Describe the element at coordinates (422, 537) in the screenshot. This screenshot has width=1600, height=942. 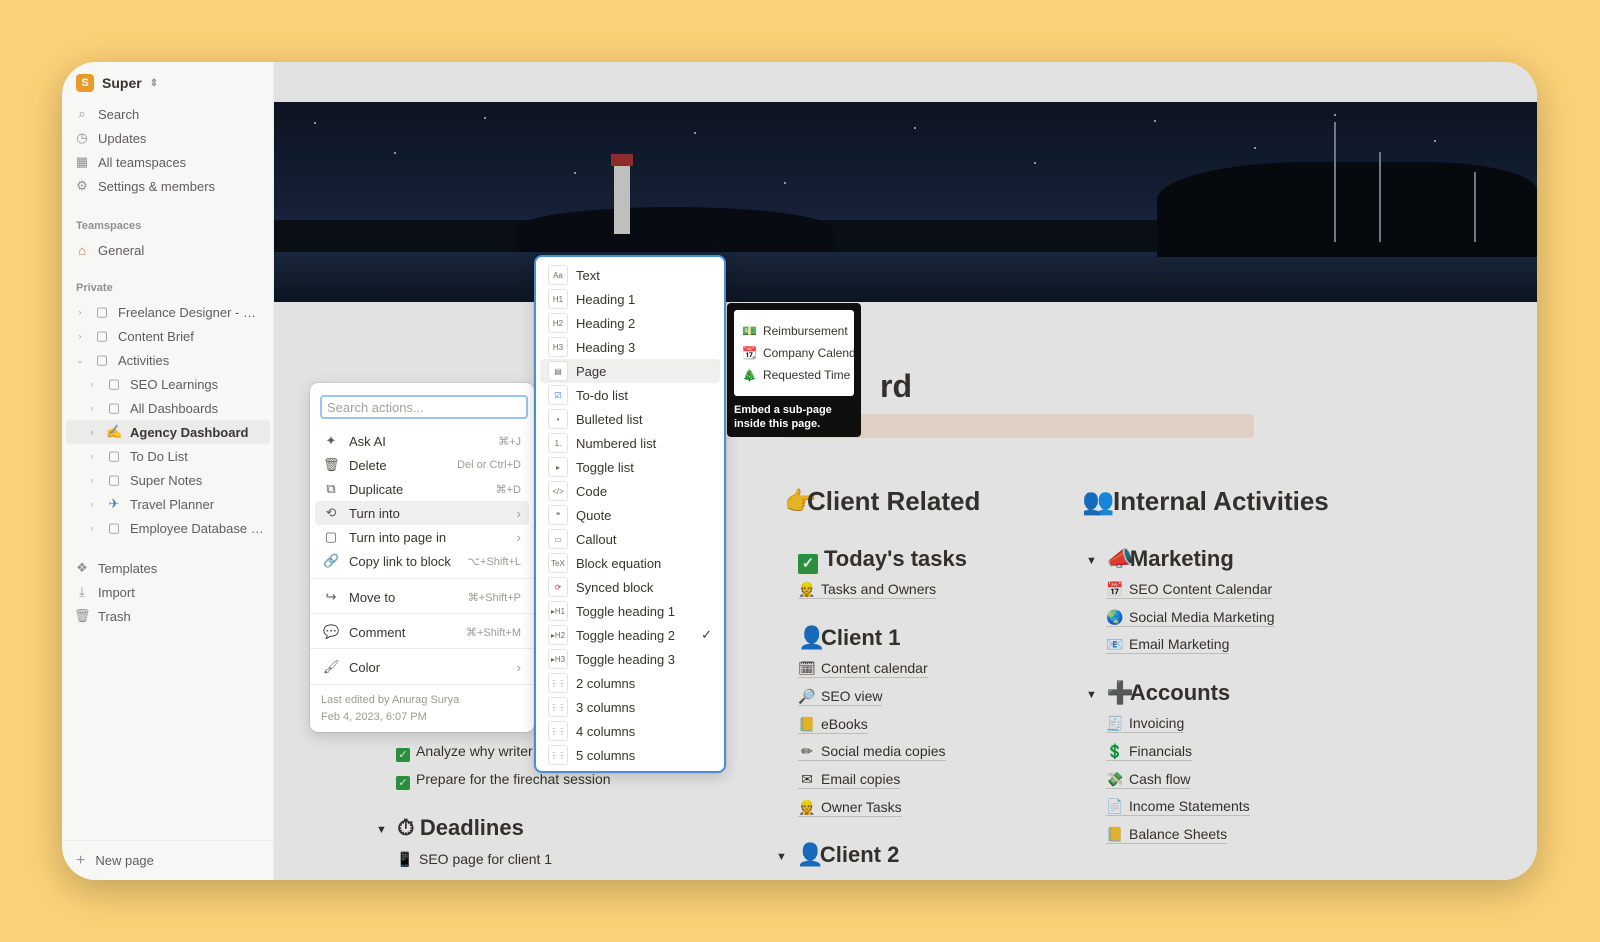
I see `action-turn-into-page-in: ▢ Turn into page in ›` at that location.